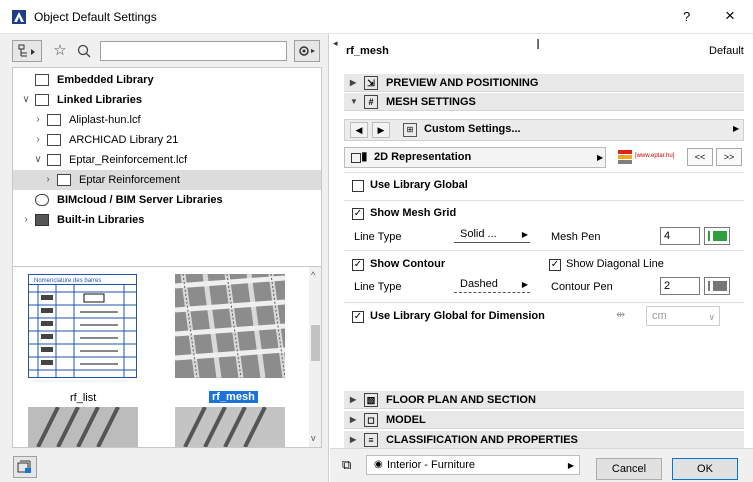  I want to click on nomenclature-title: Nomenclature des barres, so click(67, 281).